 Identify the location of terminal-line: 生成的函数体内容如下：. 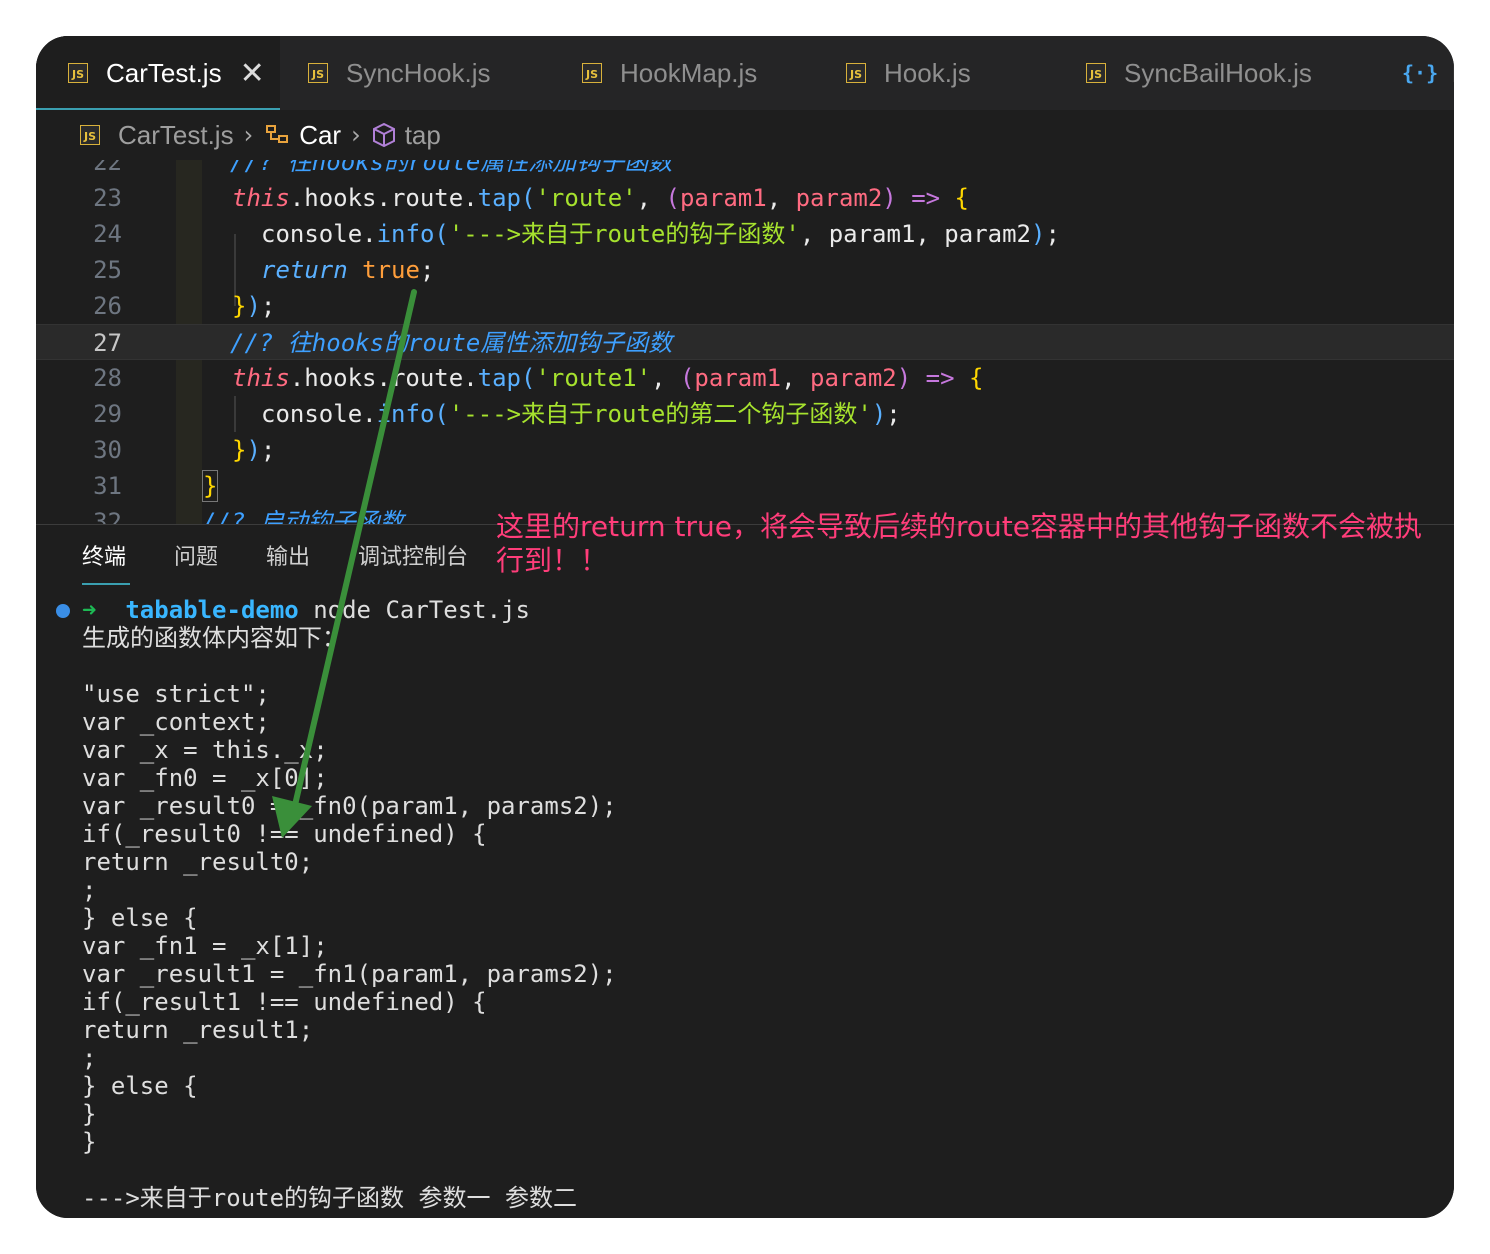
(214, 638).